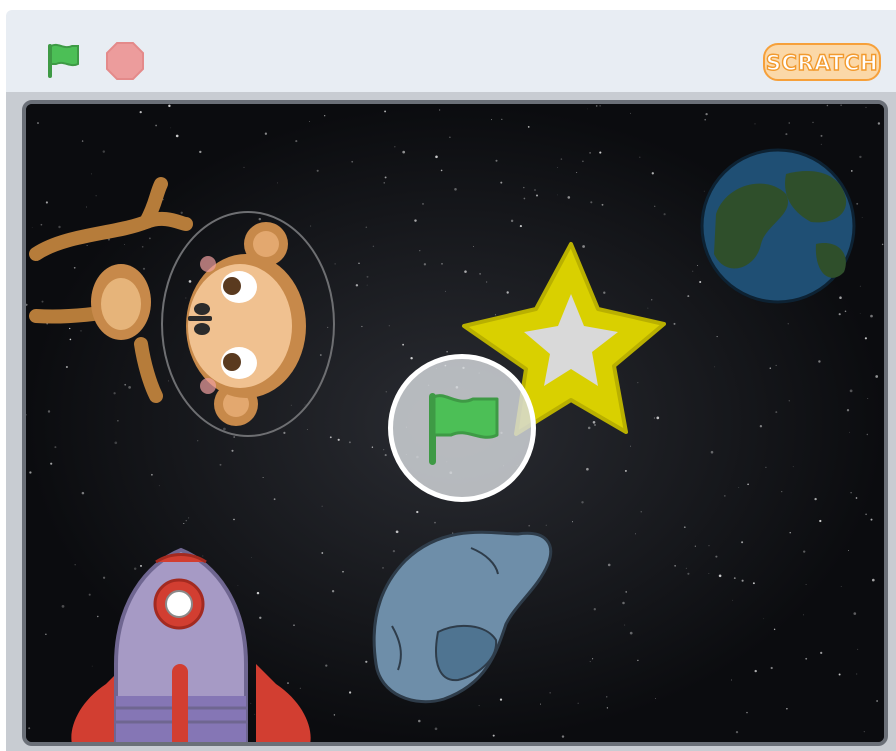 Image resolution: width=896 pixels, height=751 pixels. Describe the element at coordinates (778, 226) in the screenshot. I see `planet-sprite` at that location.